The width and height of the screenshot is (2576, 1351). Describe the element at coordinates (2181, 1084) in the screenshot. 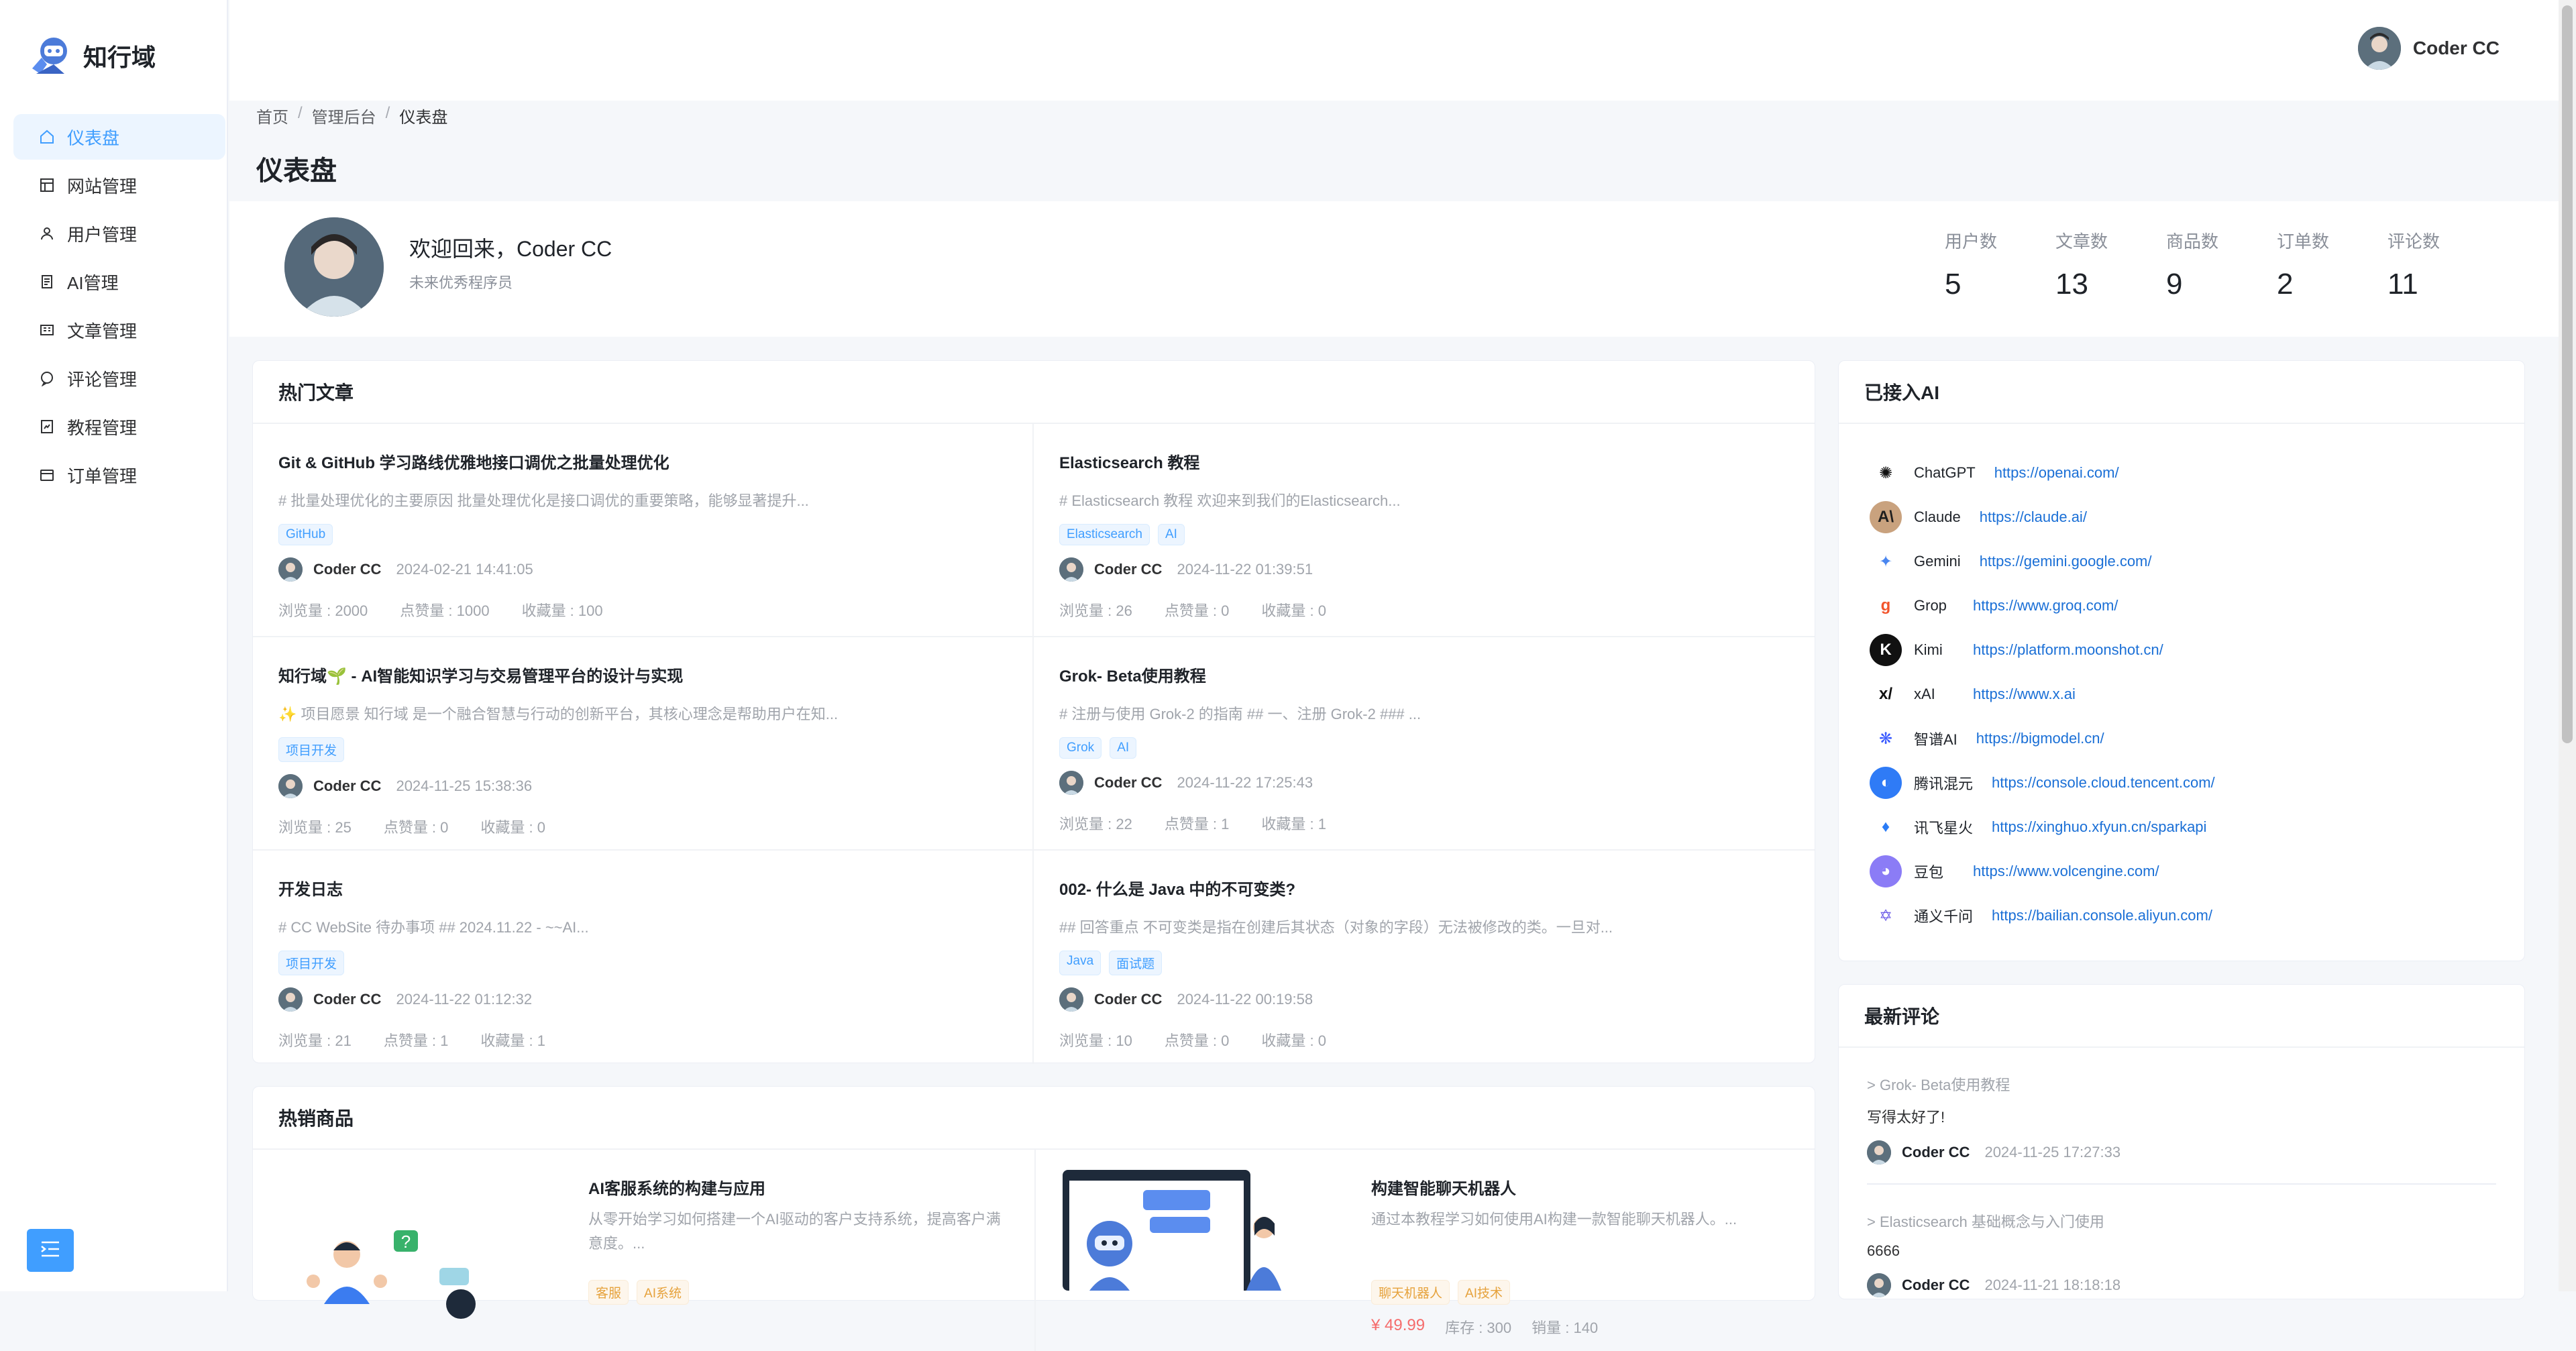

I see `comment-article-link: > Grok- Beta使用教程` at that location.